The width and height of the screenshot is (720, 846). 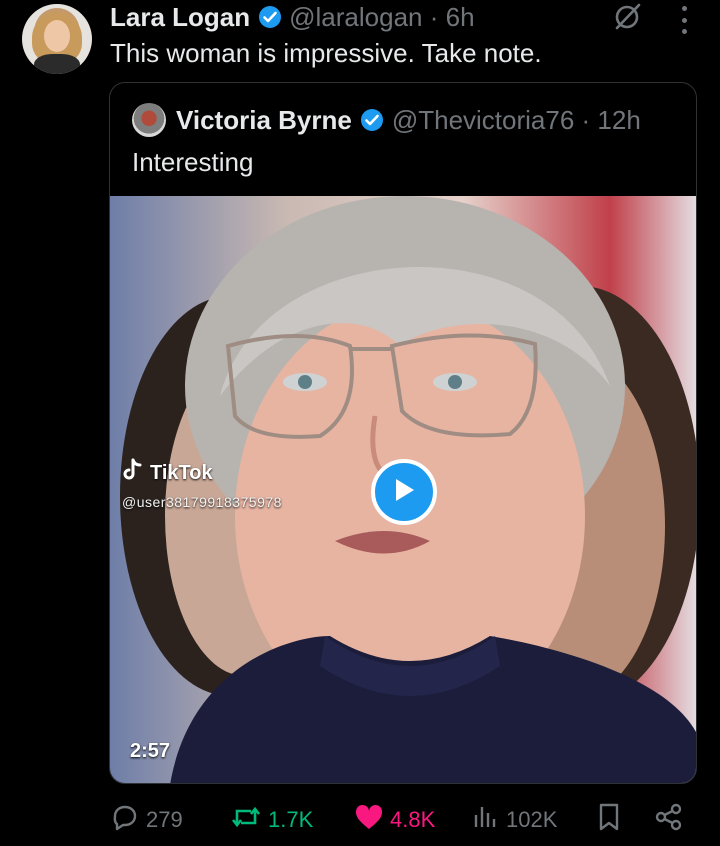 I want to click on tiktok-username: @user38179918375978, so click(x=202, y=502).